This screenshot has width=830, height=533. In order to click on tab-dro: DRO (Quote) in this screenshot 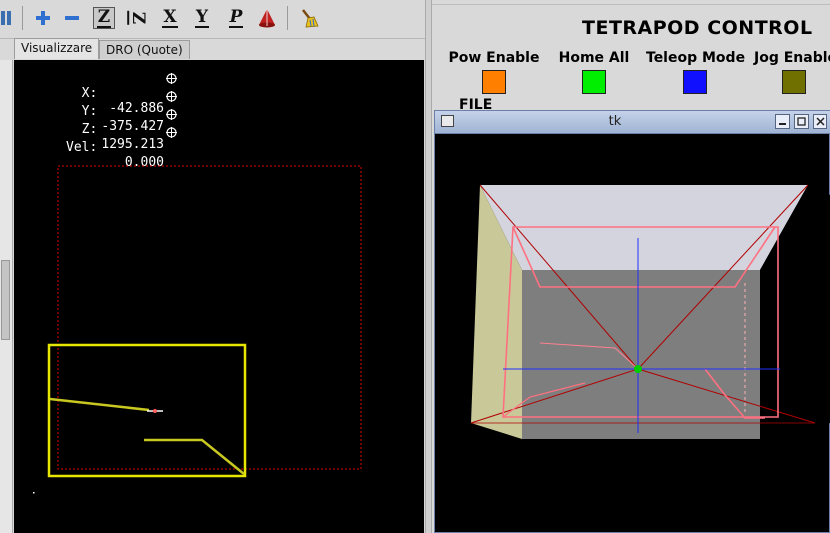, I will do `click(144, 49)`.